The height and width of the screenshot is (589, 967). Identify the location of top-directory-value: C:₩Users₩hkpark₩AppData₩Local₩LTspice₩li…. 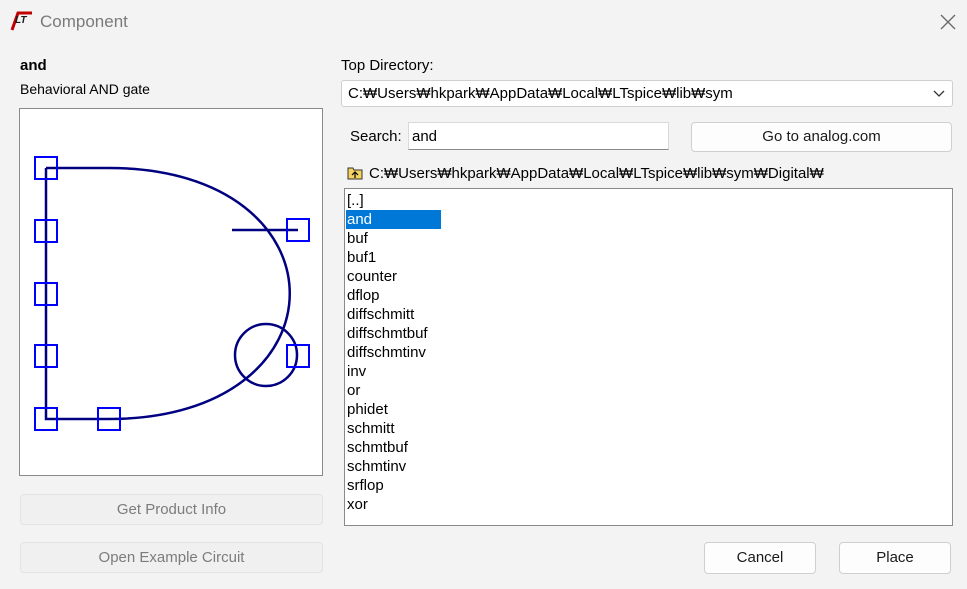
(540, 93).